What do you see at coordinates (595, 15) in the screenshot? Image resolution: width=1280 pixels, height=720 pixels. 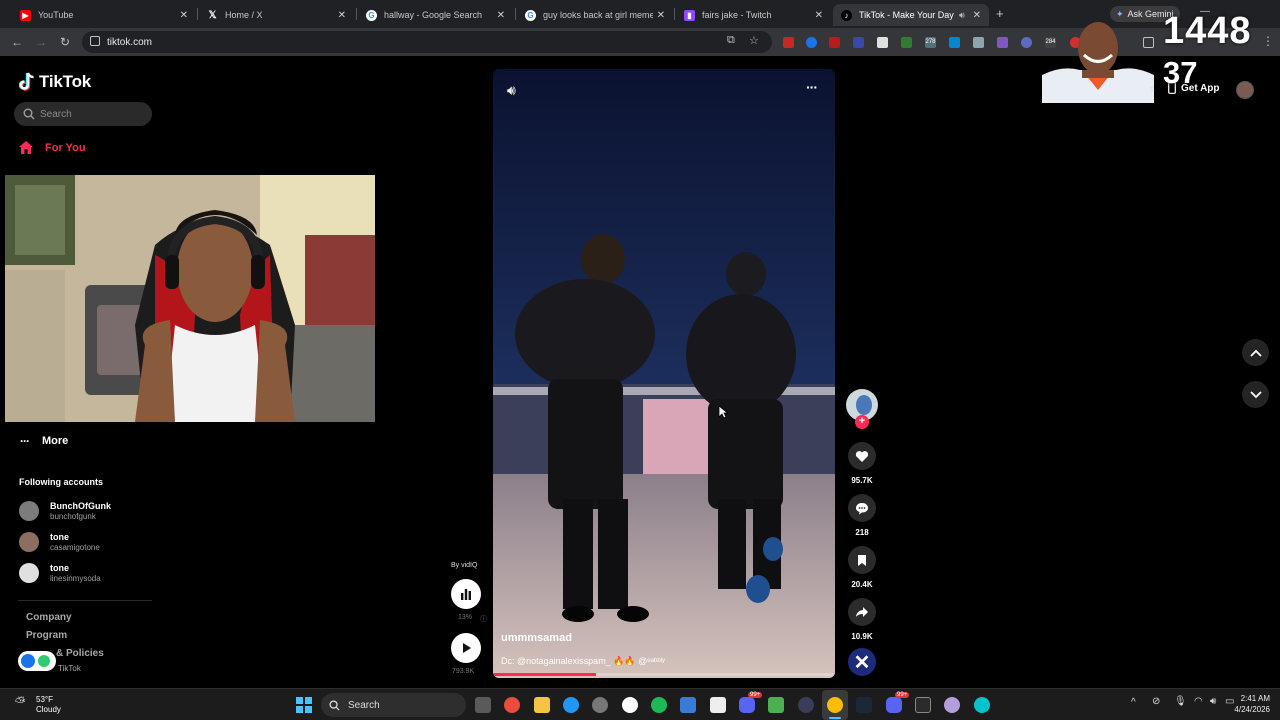 I see `tab-google-meme: G guy looks back at girl meme - G ✕` at bounding box center [595, 15].